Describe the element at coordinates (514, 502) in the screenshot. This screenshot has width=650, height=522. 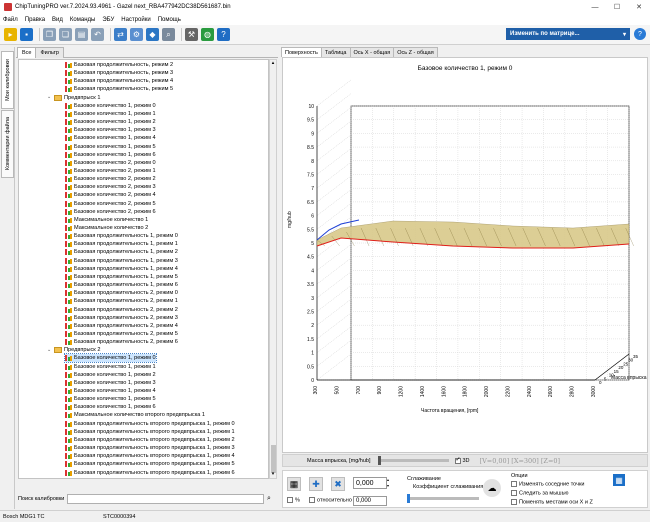
I see `option-swap-check` at that location.